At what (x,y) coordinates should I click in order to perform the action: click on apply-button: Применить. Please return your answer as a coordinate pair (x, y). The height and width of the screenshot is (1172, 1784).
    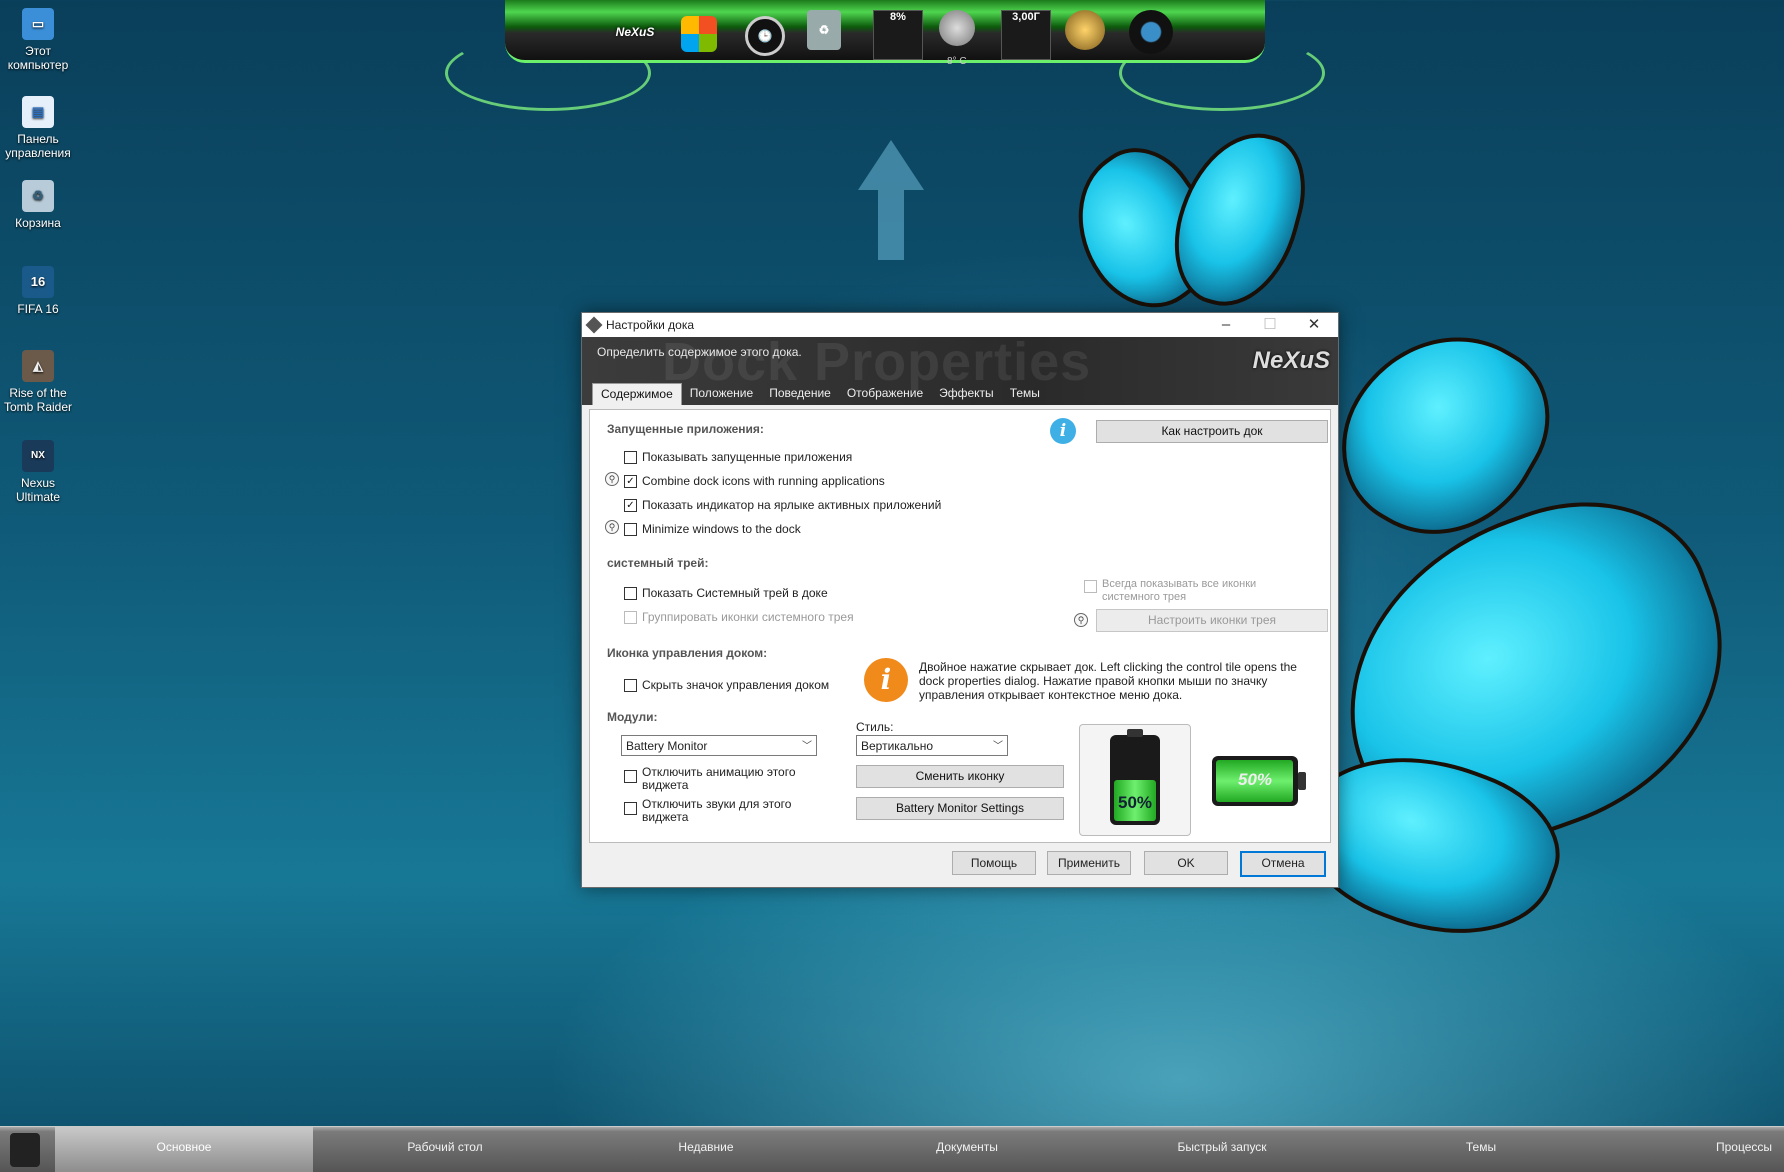
    Looking at the image, I should click on (1089, 863).